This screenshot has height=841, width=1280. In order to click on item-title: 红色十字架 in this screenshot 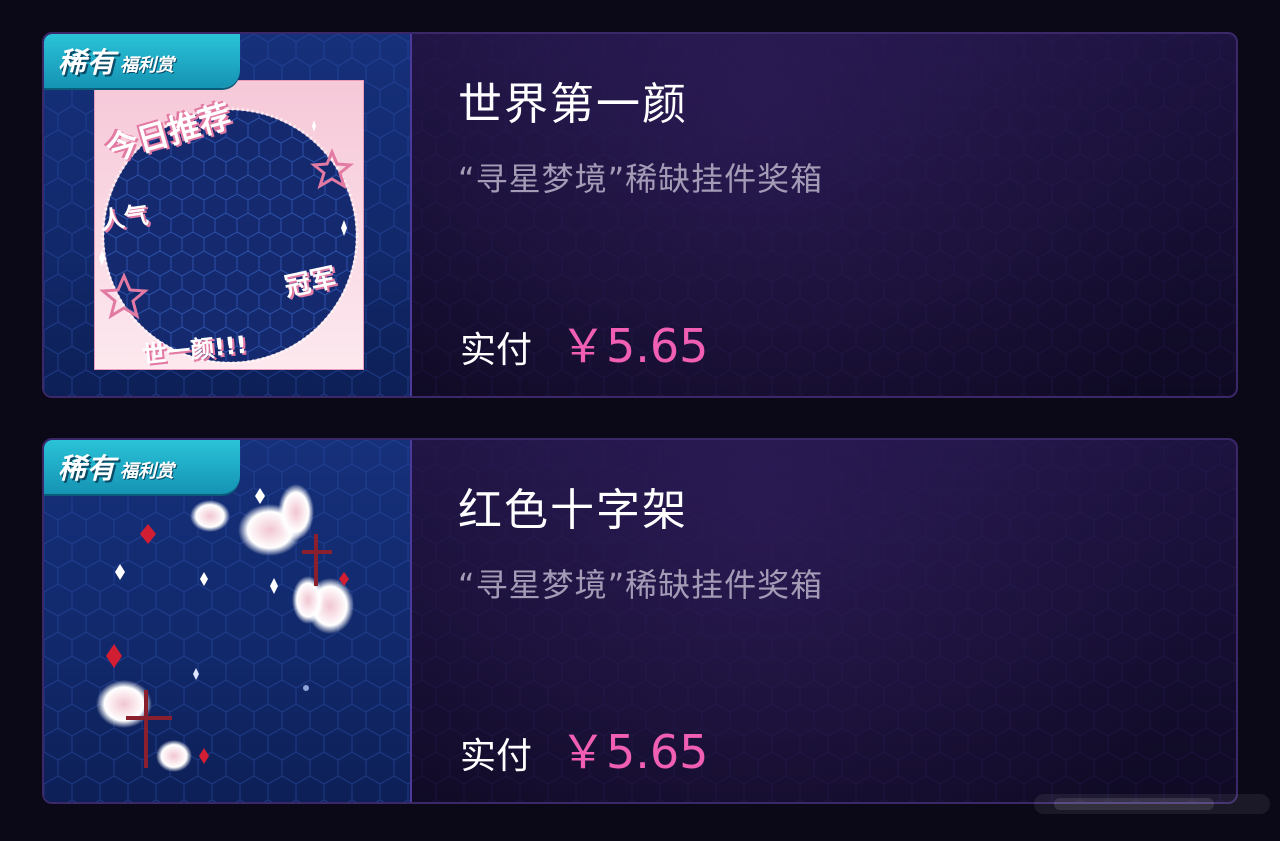, I will do `click(573, 510)`.